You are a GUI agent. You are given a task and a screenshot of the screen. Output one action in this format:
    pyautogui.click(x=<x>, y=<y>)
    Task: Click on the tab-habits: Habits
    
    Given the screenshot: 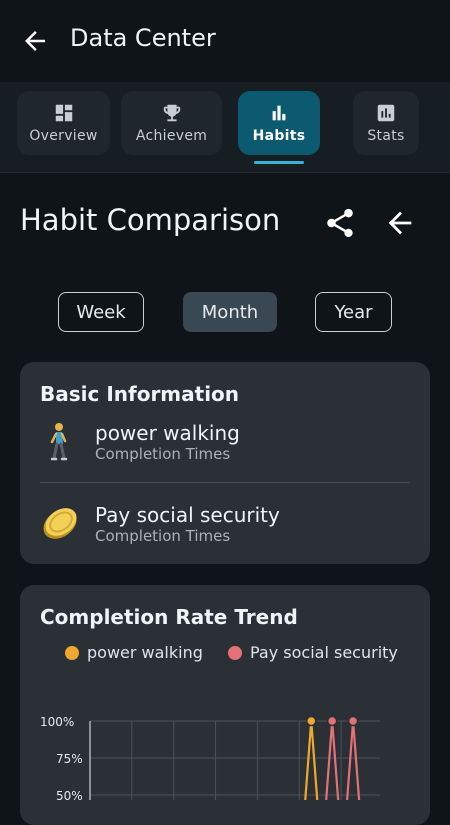 What is the action you would take?
    pyautogui.click(x=279, y=123)
    